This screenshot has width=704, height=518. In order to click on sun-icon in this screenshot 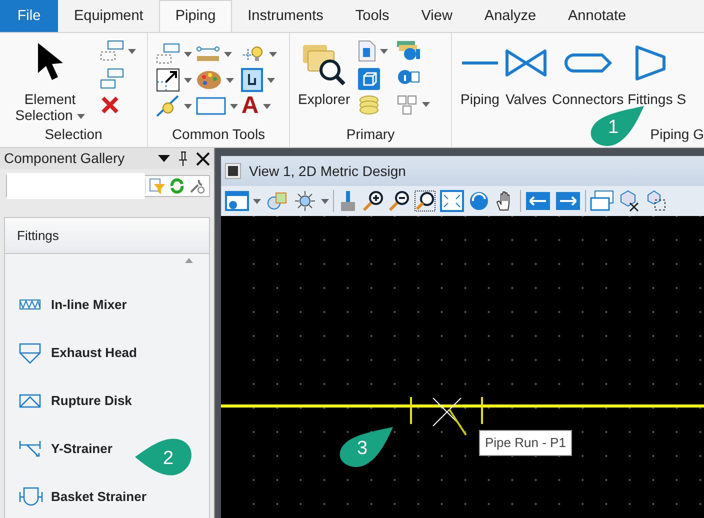, I will do `click(305, 201)`.